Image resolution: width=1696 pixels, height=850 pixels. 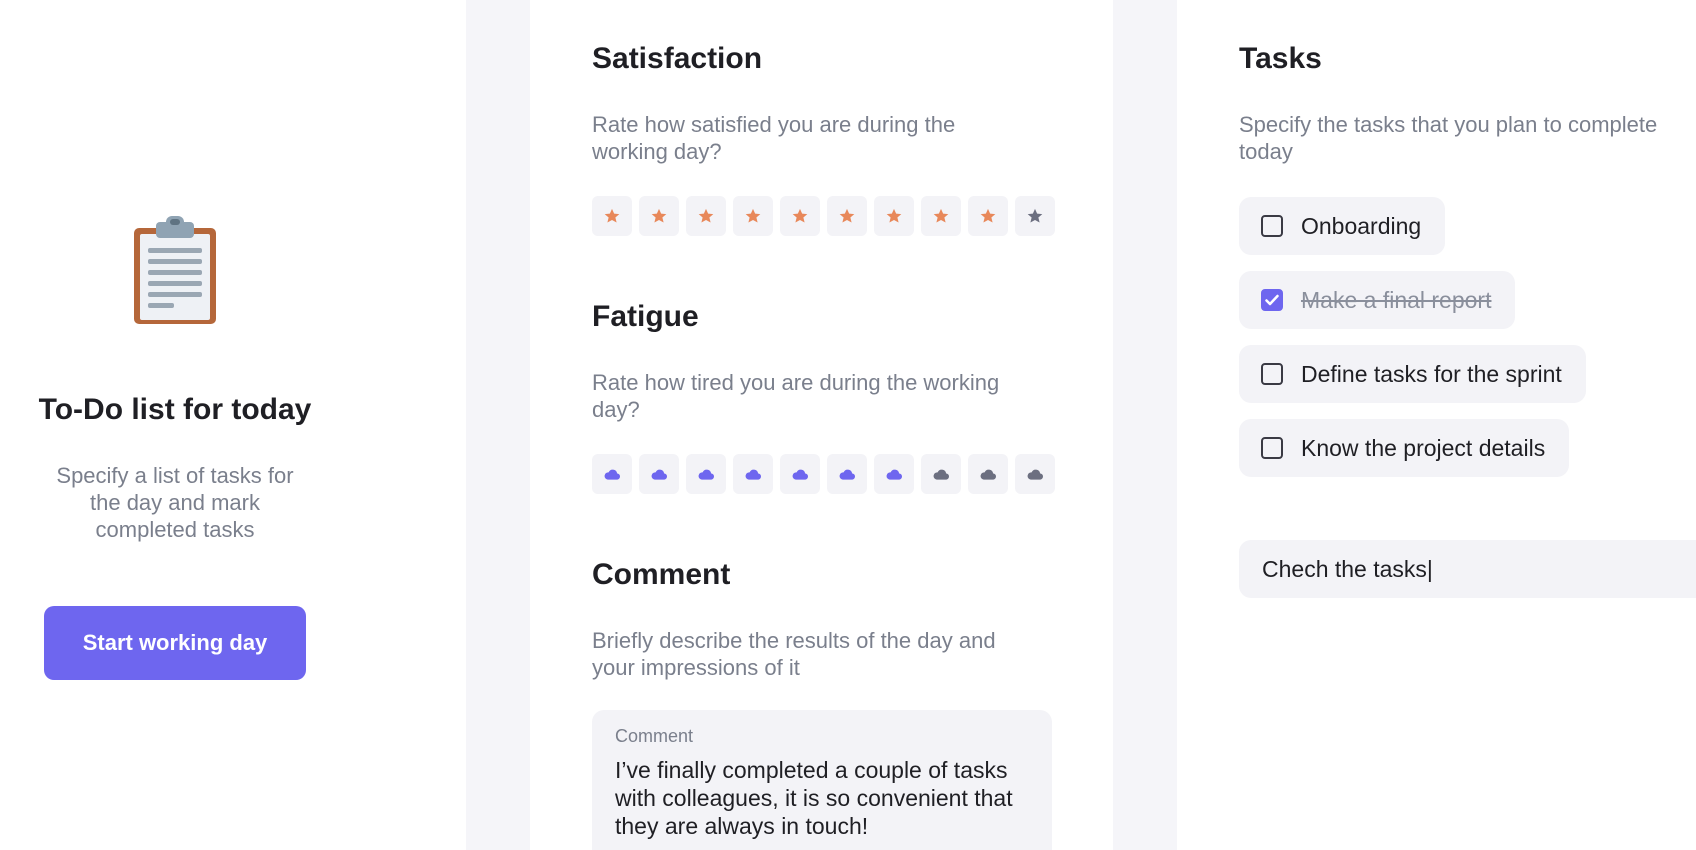 What do you see at coordinates (661, 574) in the screenshot?
I see `comment-title: Comment` at bounding box center [661, 574].